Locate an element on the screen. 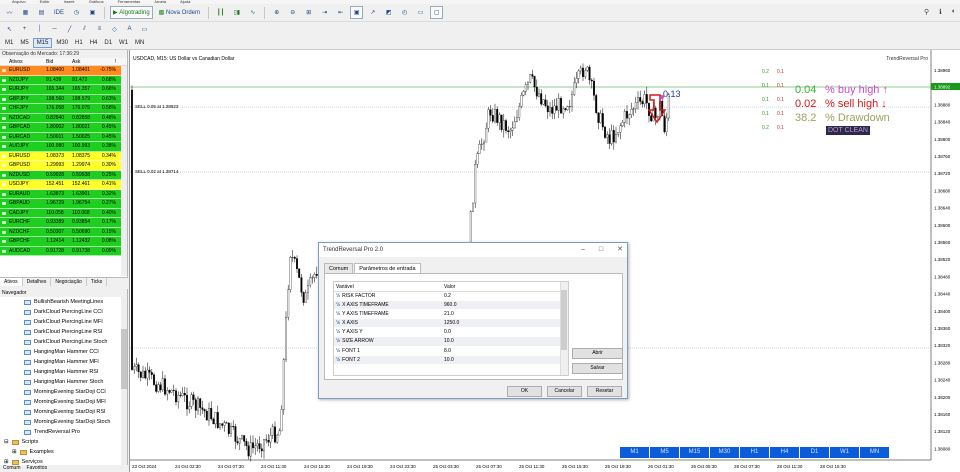 Image resolution: width=960 pixels, height=472 pixels. parameter-row: ½X AXIS 1250.0 is located at coordinates (451, 324).